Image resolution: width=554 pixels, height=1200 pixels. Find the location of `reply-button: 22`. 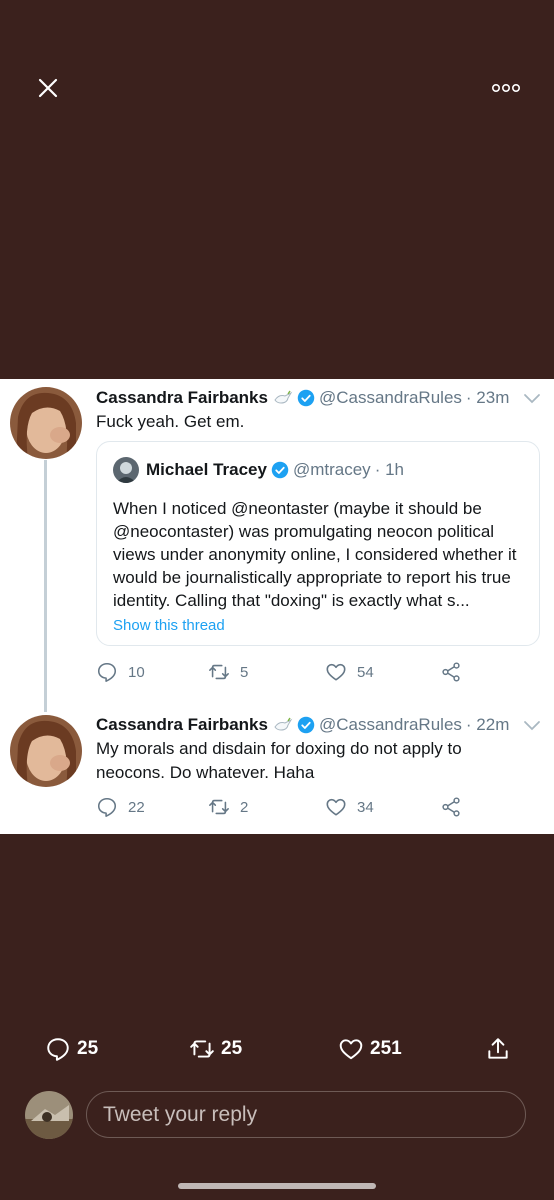

reply-button: 22 is located at coordinates (120, 807).